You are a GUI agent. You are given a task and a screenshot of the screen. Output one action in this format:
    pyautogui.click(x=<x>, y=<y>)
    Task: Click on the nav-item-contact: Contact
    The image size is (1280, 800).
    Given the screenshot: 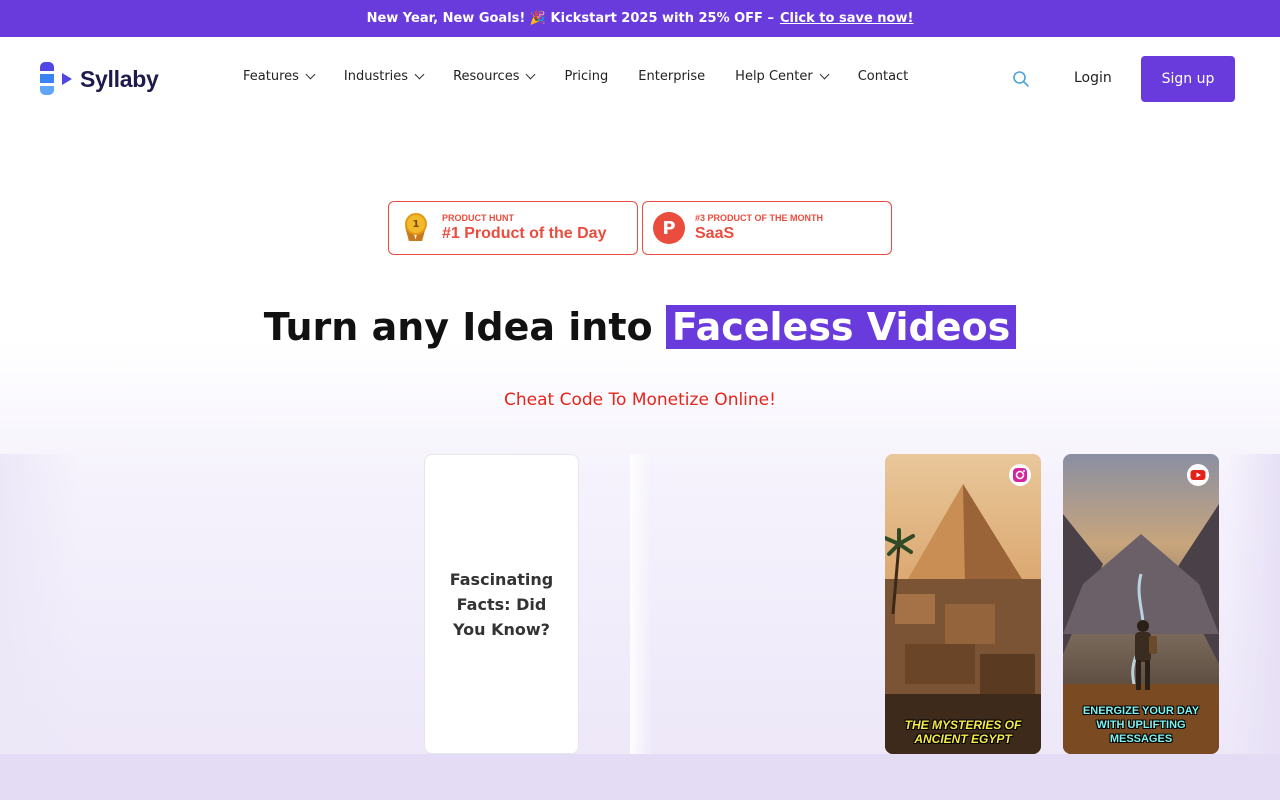 What is the action you would take?
    pyautogui.click(x=883, y=76)
    